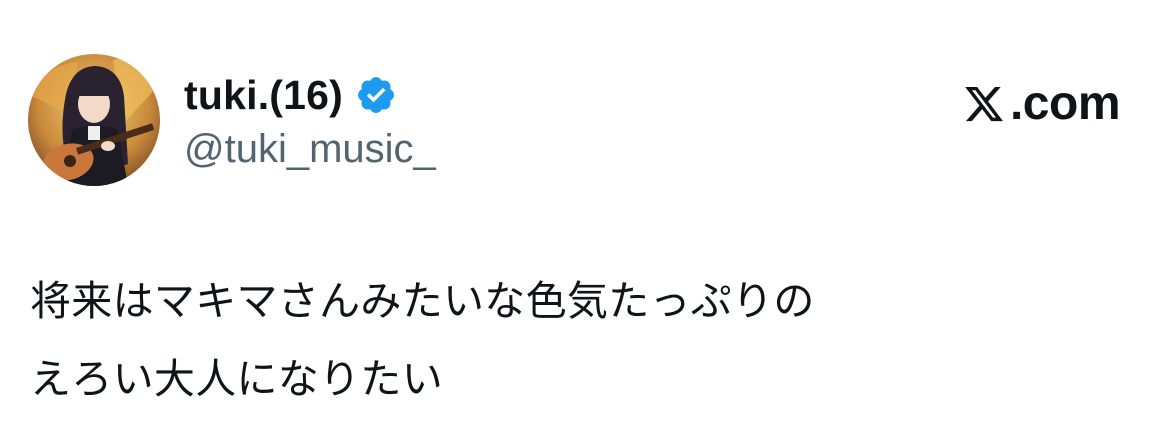 This screenshot has width=1170, height=443. What do you see at coordinates (984, 104) in the screenshot?
I see `x-logo-icon` at bounding box center [984, 104].